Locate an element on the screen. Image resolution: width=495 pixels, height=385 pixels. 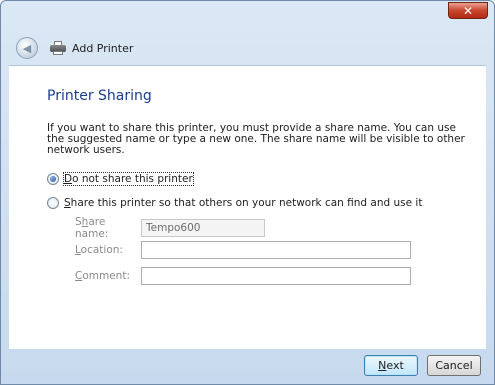
next-button: Next is located at coordinates (391, 365).